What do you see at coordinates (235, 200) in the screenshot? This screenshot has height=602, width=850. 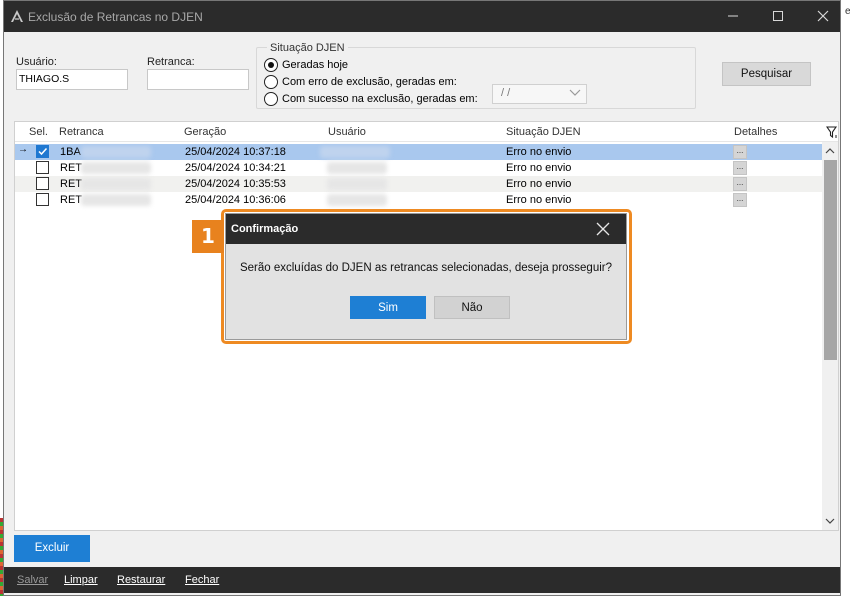 I see `geracao-cell: 25/04/2024 10:36:06` at bounding box center [235, 200].